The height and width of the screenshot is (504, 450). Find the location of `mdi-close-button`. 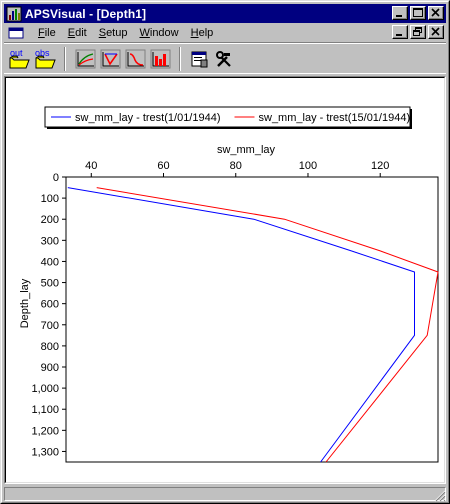

mdi-close-button is located at coordinates (436, 32).